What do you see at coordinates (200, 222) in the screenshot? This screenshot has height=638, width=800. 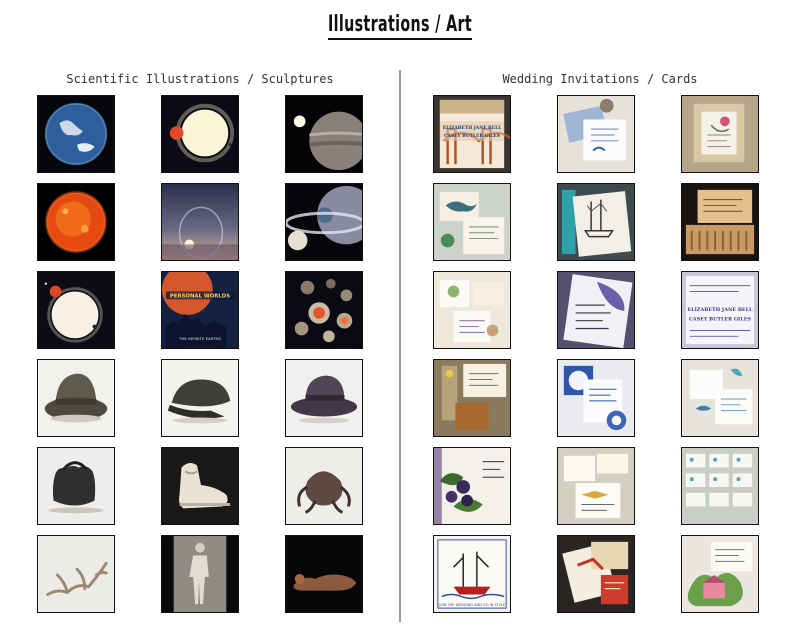 I see `thumbnail-sunrise-horizon` at bounding box center [200, 222].